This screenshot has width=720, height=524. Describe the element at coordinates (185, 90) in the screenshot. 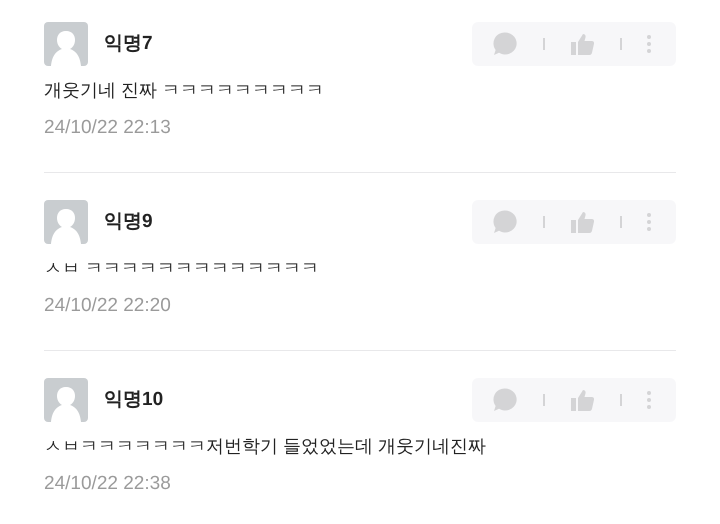

I see `comment-text: 개웃기네 진짜 ㅋㅋㅋㅋㅋㅋㅋㅋㅋ` at that location.